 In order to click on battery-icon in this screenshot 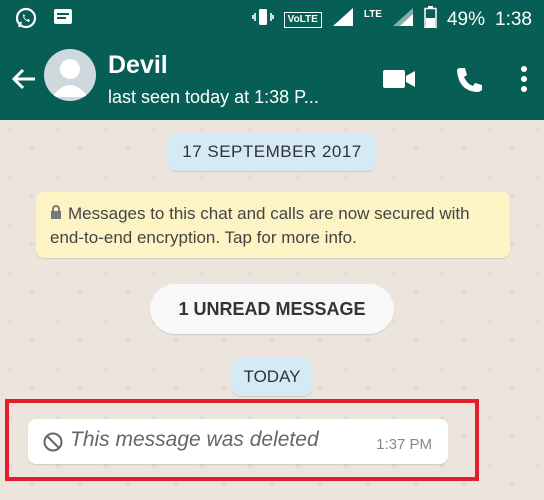, I will do `click(430, 20)`.